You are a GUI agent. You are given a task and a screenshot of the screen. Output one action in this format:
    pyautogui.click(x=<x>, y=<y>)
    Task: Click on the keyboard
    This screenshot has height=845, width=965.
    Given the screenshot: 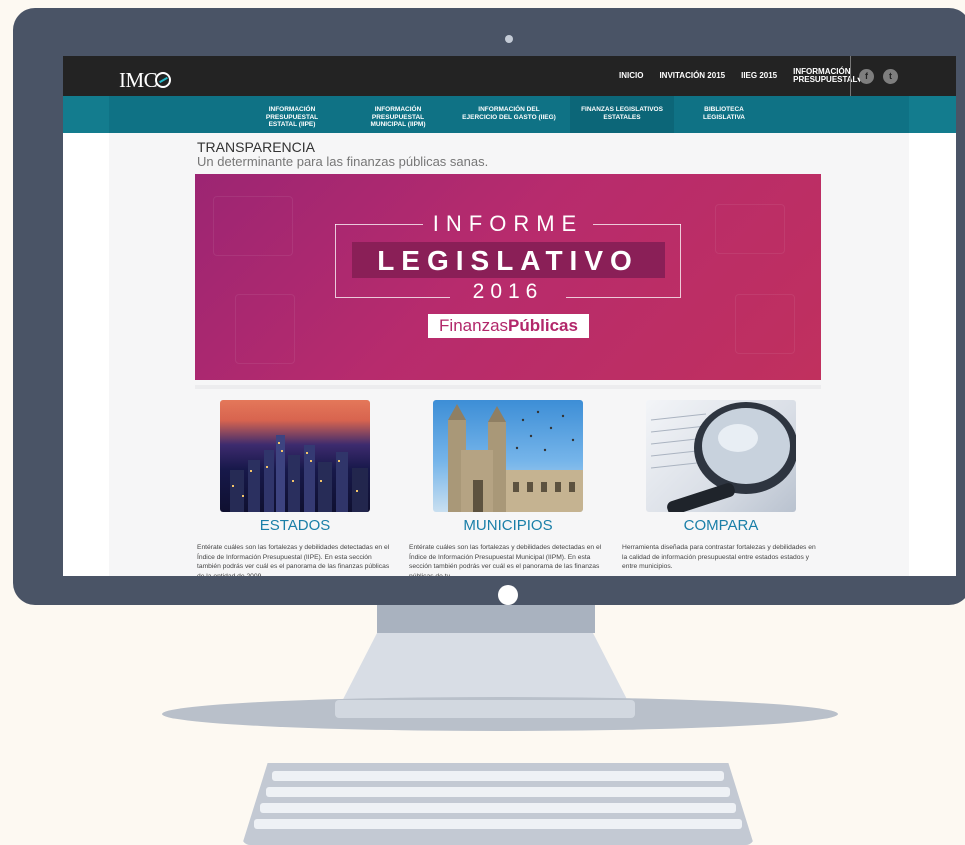 What is the action you would take?
    pyautogui.click(x=498, y=804)
    